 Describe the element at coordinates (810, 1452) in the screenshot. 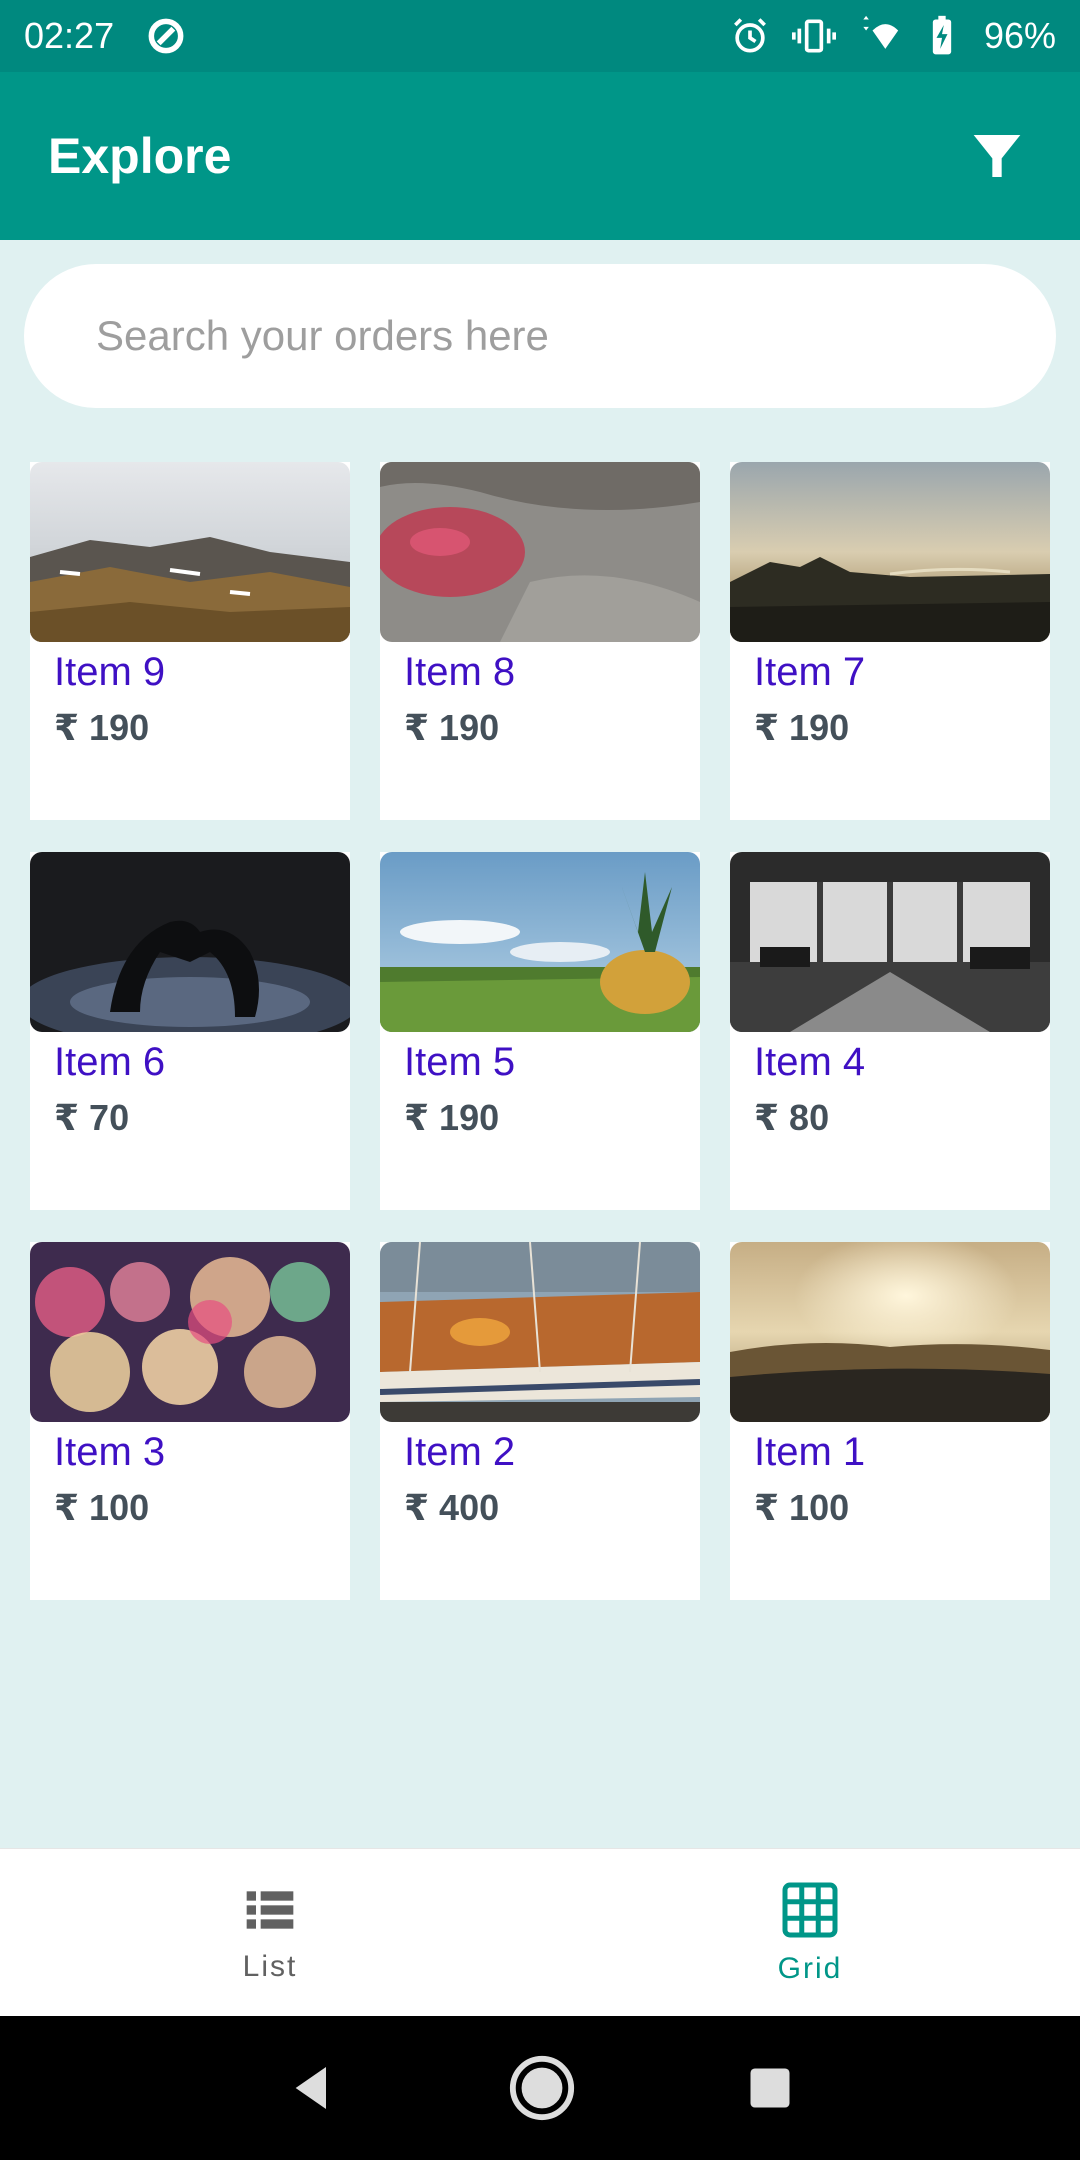

I see `item-name: Item 1` at that location.